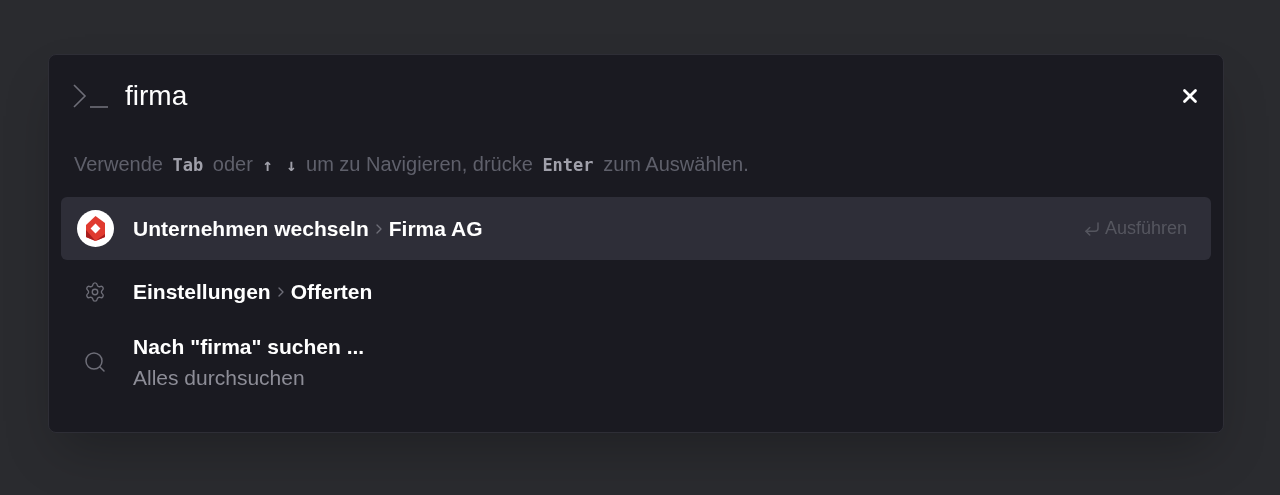 The image size is (1280, 495). I want to click on search-input: firma, so click(275, 96).